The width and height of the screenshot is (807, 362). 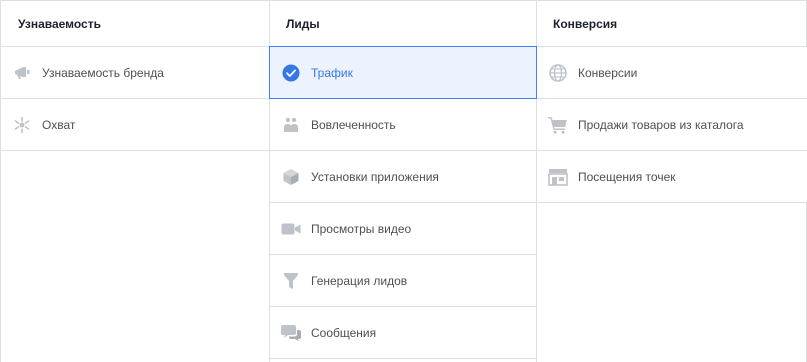 What do you see at coordinates (344, 332) in the screenshot?
I see `objective-label: Сообщения` at bounding box center [344, 332].